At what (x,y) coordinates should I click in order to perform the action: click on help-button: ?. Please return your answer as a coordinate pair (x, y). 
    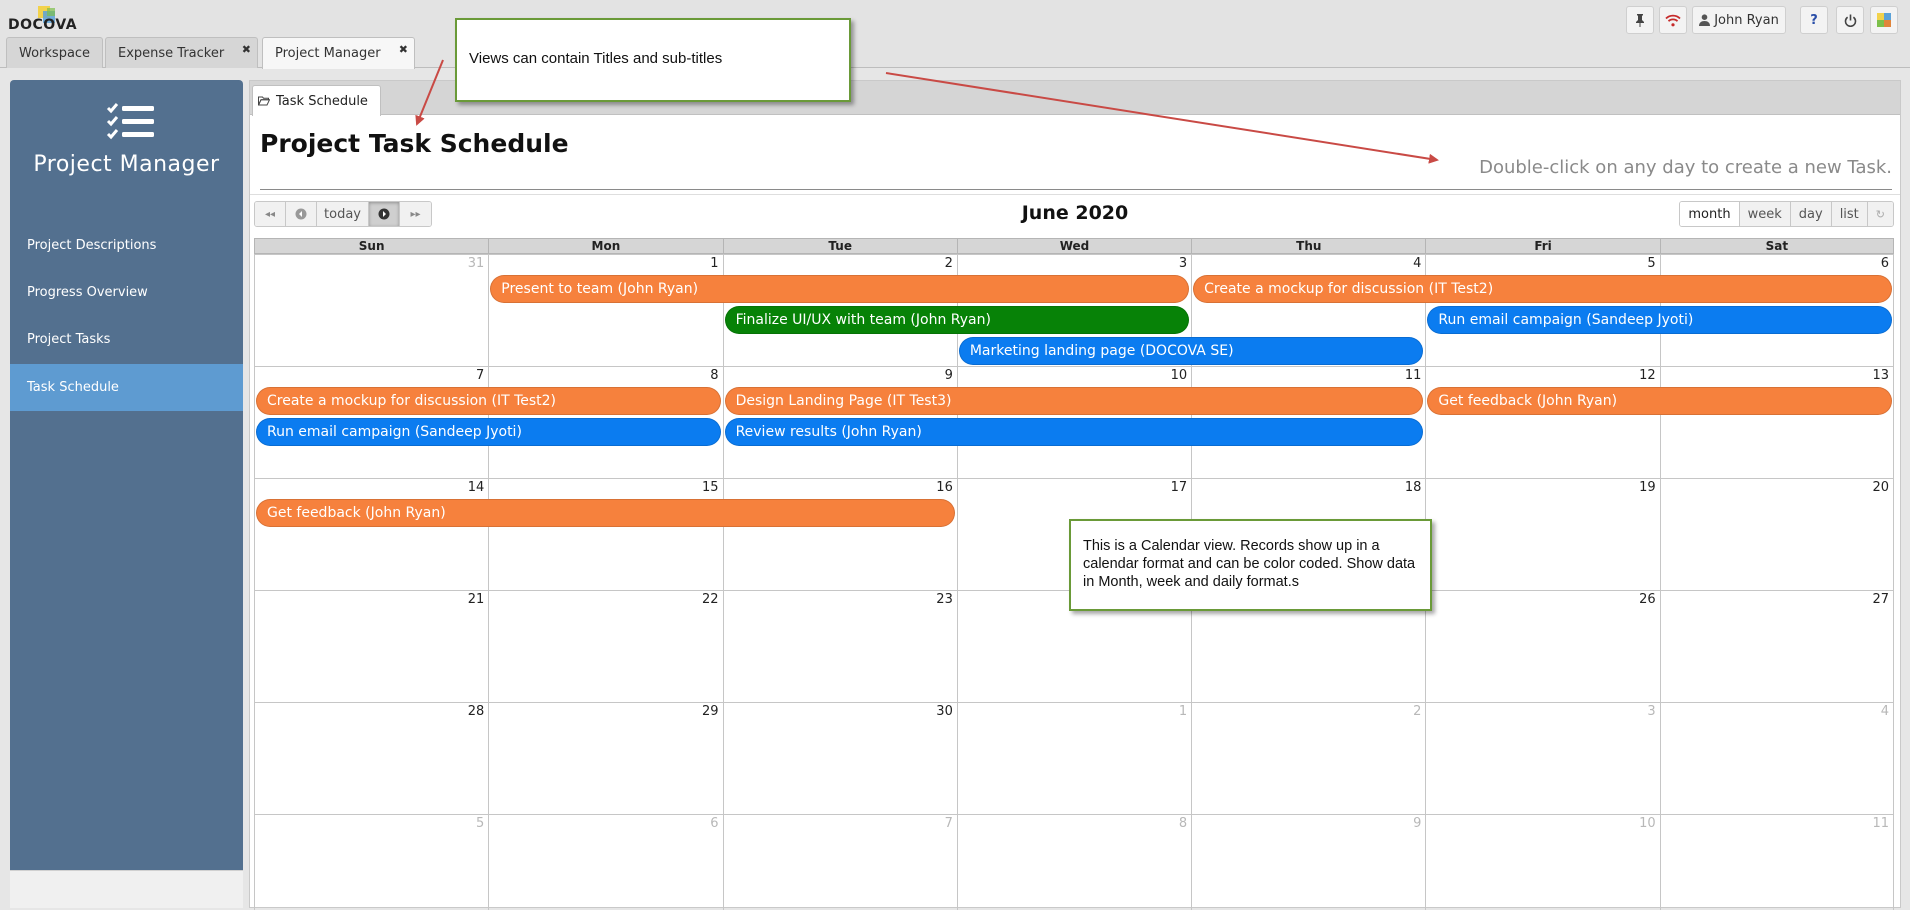
    Looking at the image, I should click on (1814, 20).